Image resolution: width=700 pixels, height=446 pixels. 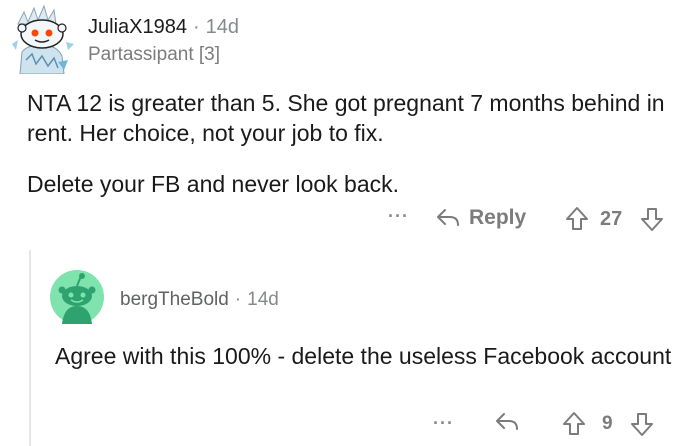 I want to click on reply-button: Reply, so click(x=480, y=218).